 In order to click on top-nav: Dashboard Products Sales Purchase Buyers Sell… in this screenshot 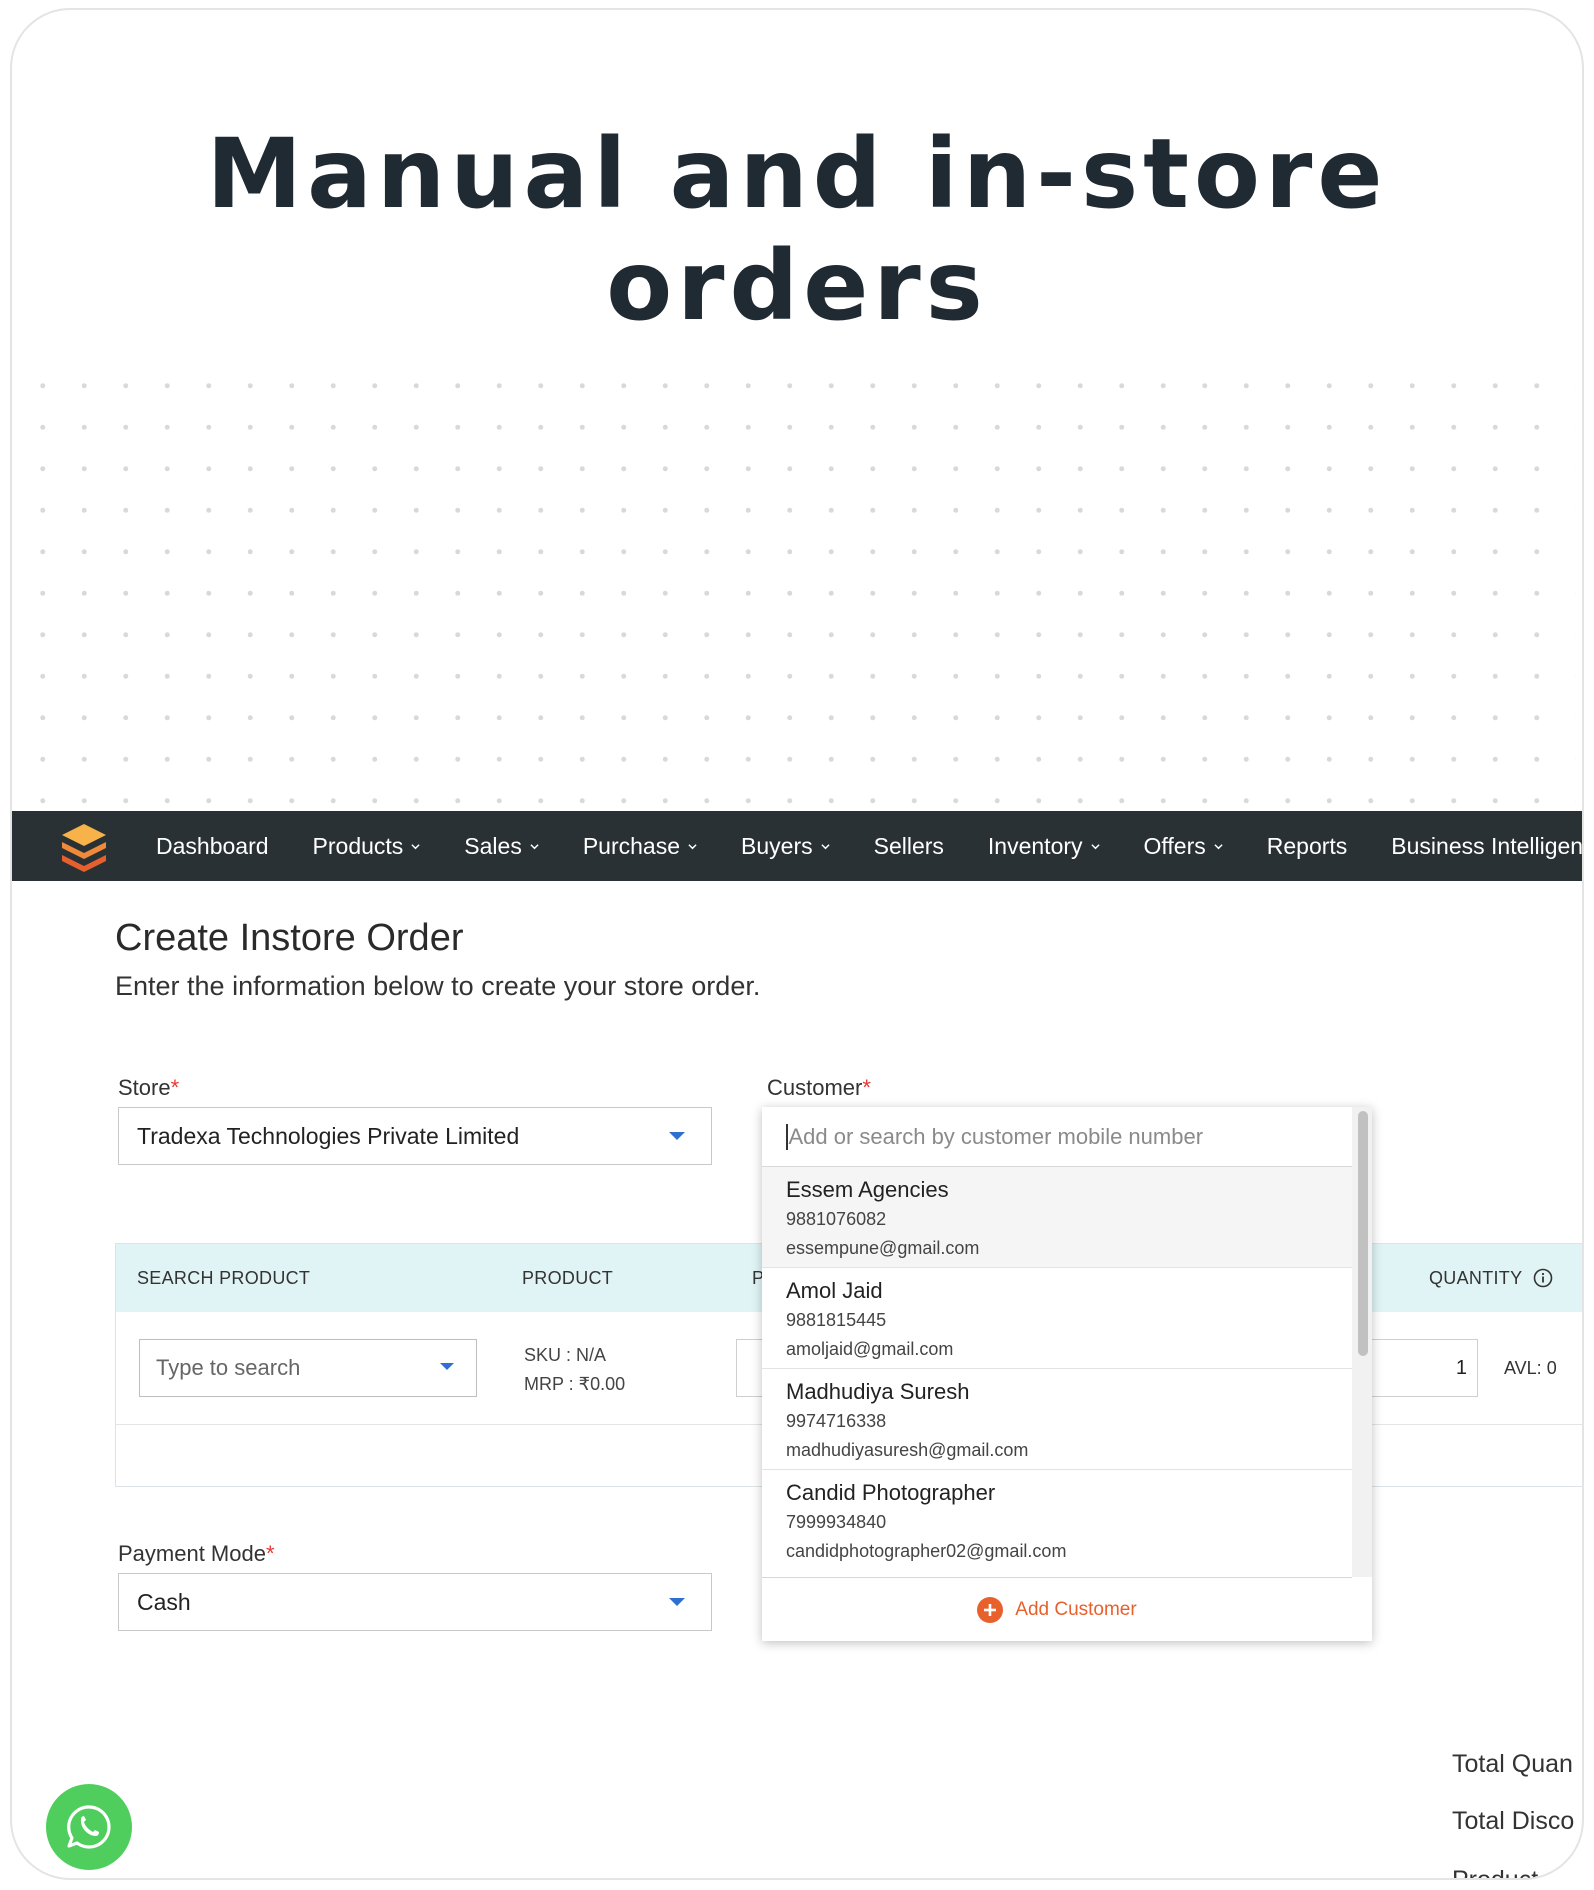, I will do `click(797, 846)`.